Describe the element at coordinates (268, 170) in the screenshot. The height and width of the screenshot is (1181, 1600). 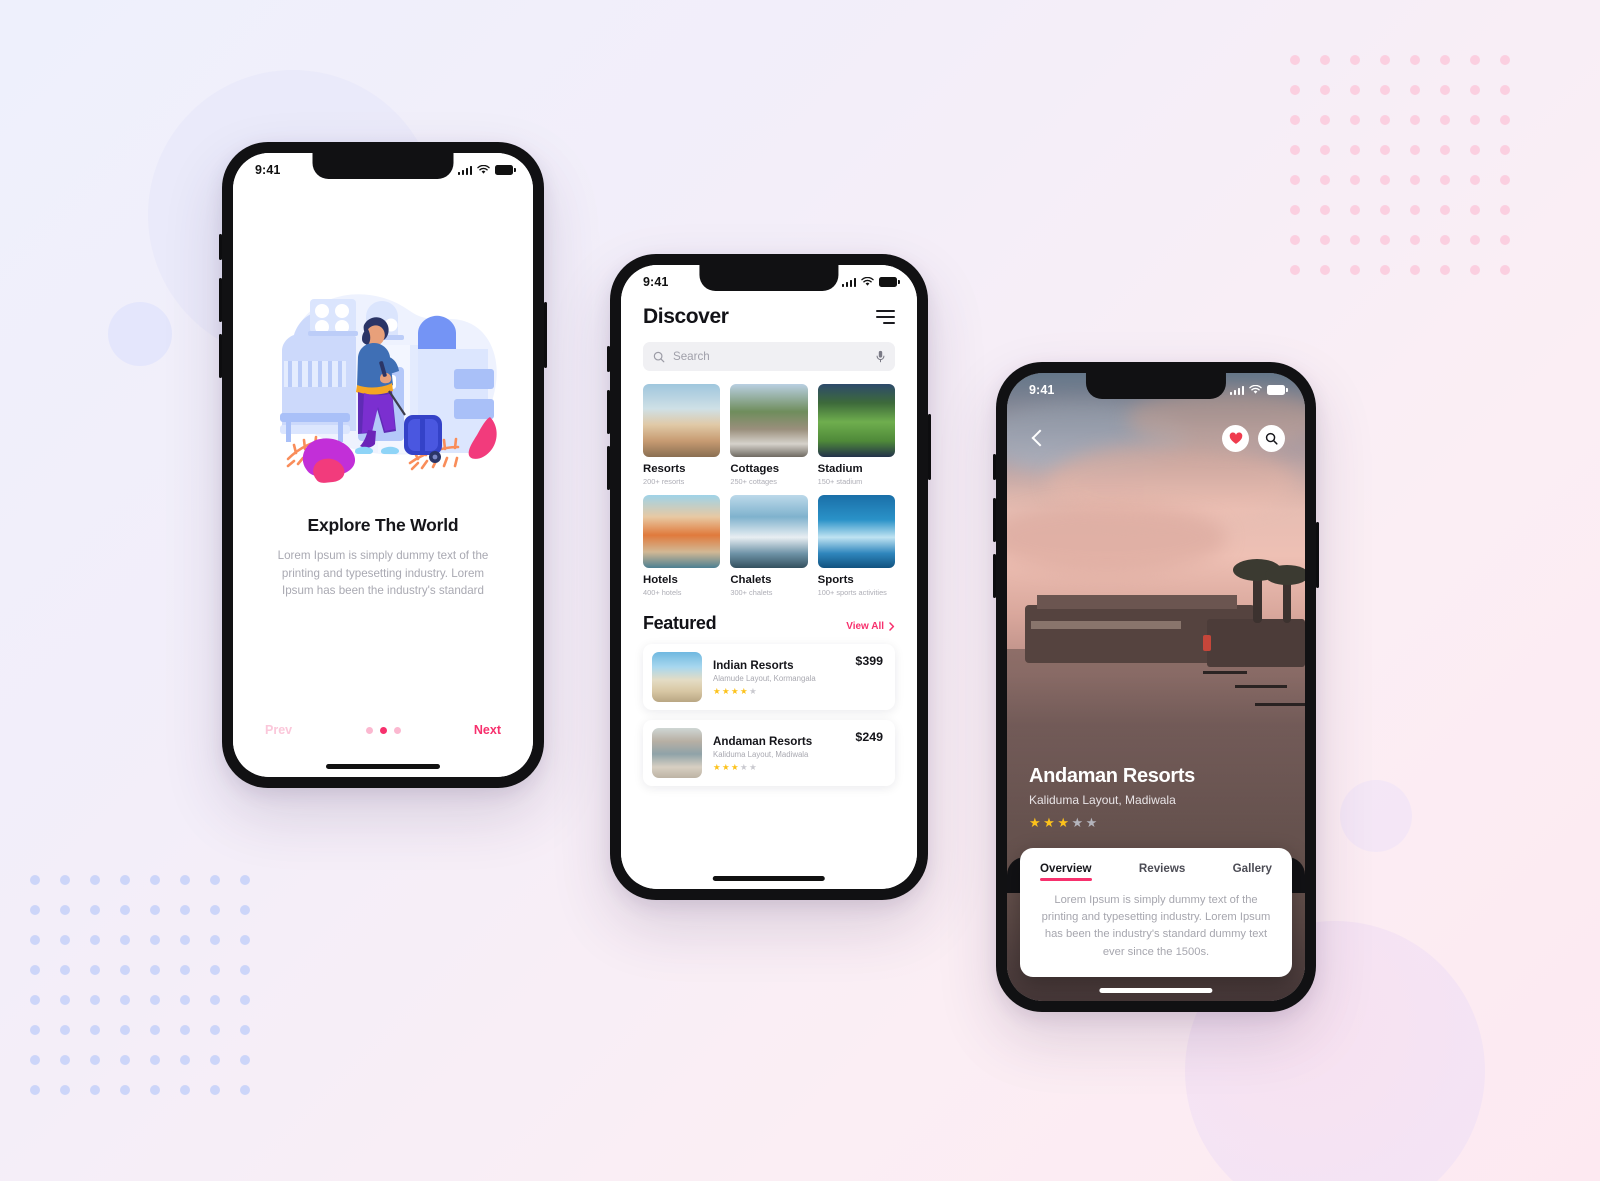
I see `status-time: 9:41` at that location.